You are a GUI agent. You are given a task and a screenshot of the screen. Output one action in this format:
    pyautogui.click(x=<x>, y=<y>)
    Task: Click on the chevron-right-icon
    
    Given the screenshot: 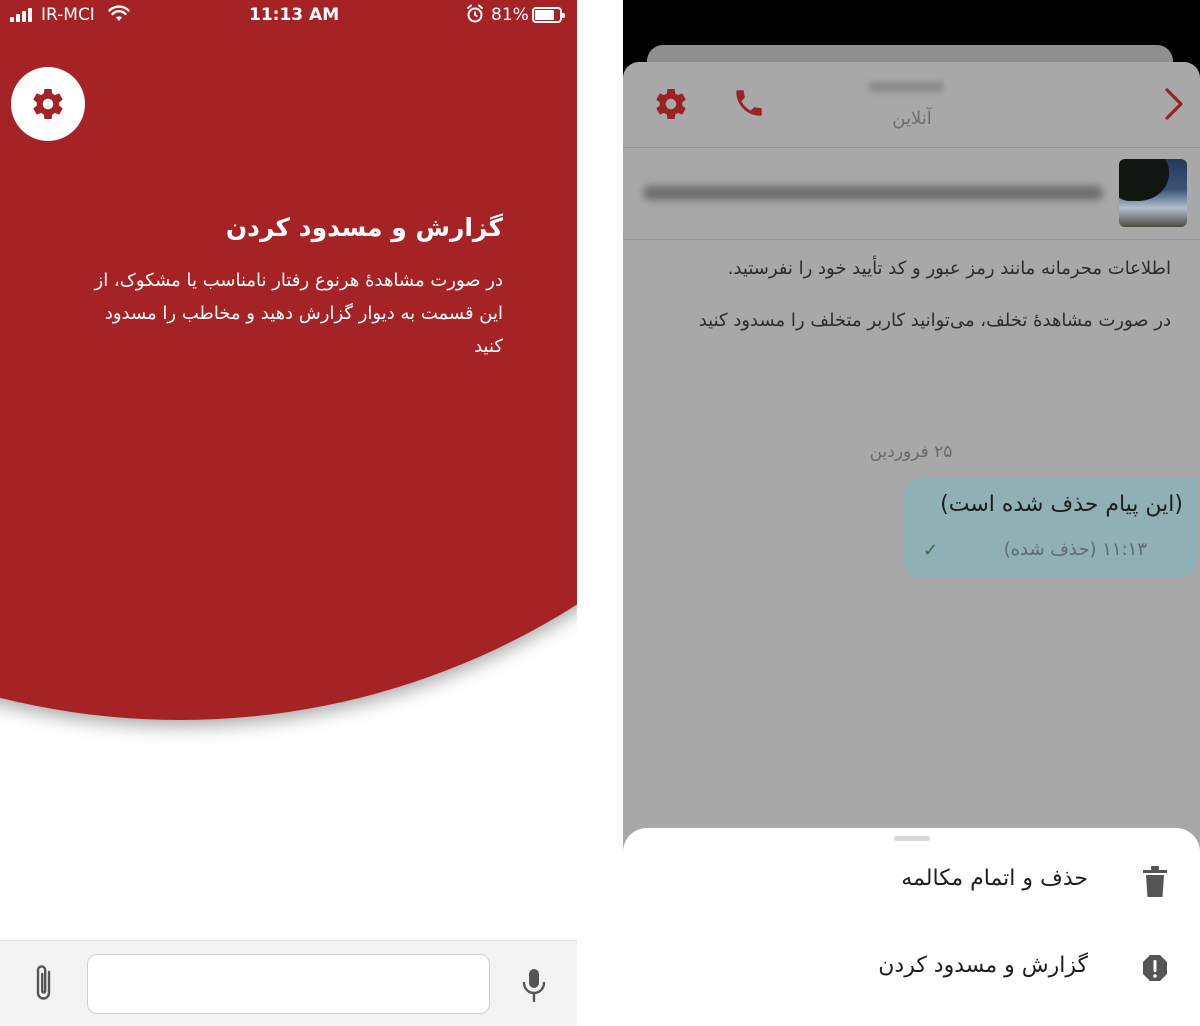 What is the action you would take?
    pyautogui.click(x=1174, y=104)
    